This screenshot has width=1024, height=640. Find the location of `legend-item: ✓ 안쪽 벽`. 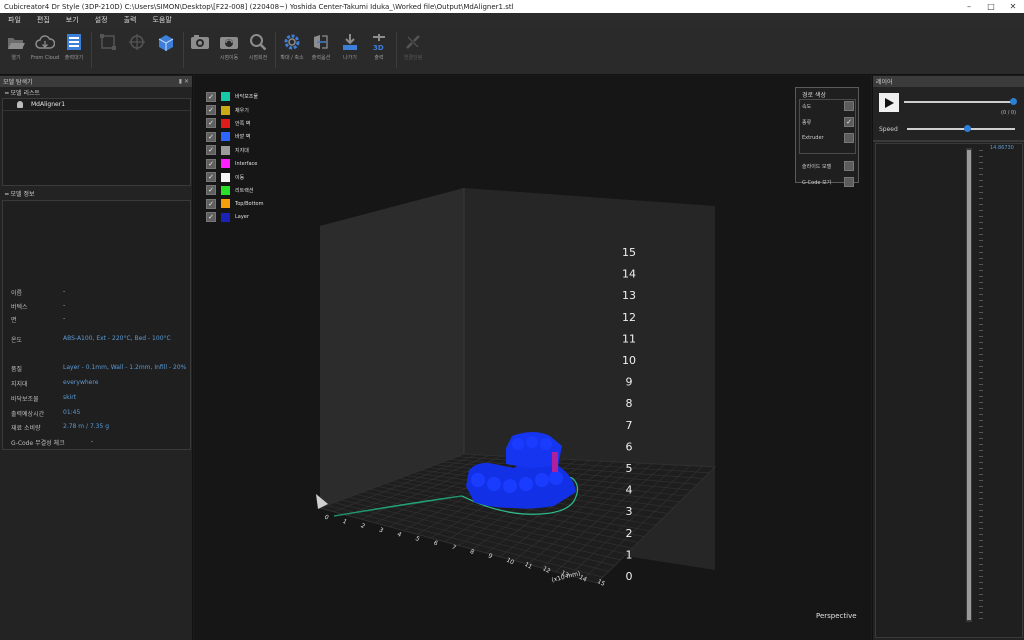

legend-item: ✓ 안쪽 벽 is located at coordinates (234, 123).